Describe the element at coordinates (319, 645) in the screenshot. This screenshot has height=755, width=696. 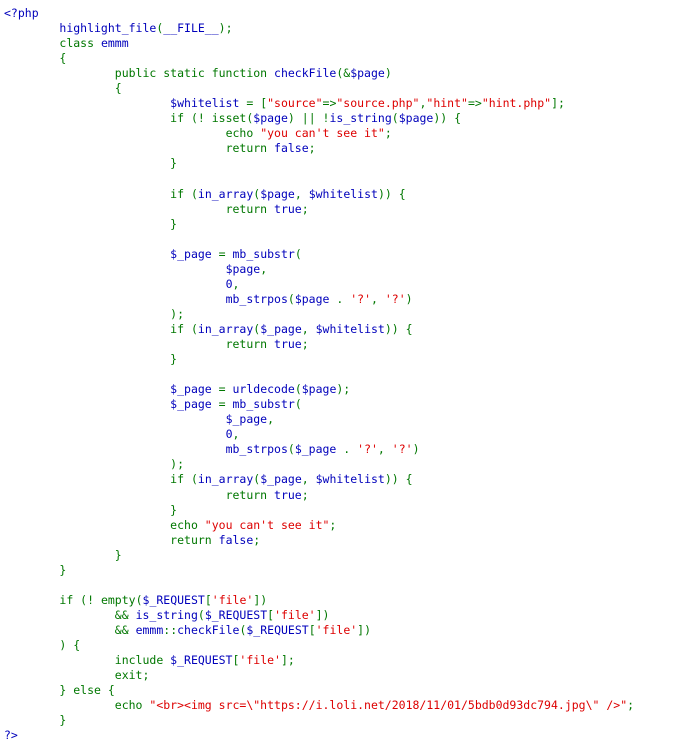
I see `code-line: ) {` at that location.